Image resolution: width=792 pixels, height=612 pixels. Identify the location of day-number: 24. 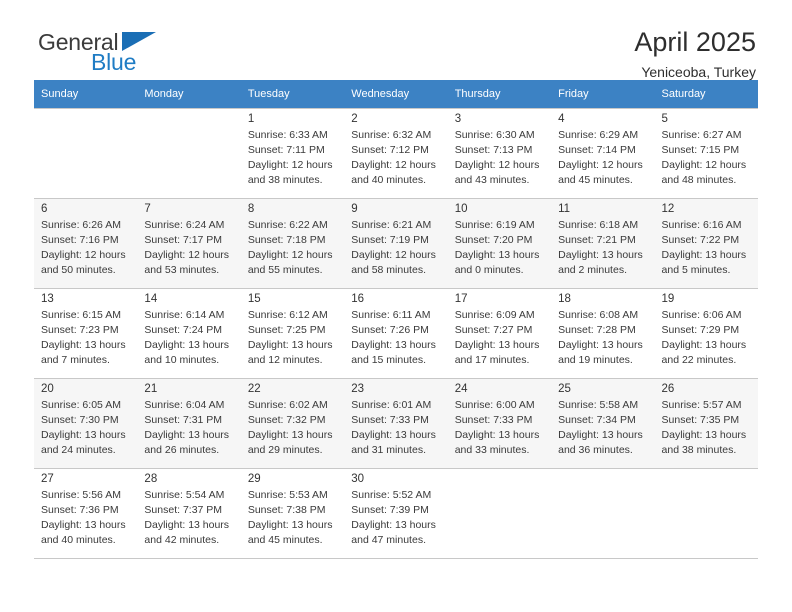
(461, 389).